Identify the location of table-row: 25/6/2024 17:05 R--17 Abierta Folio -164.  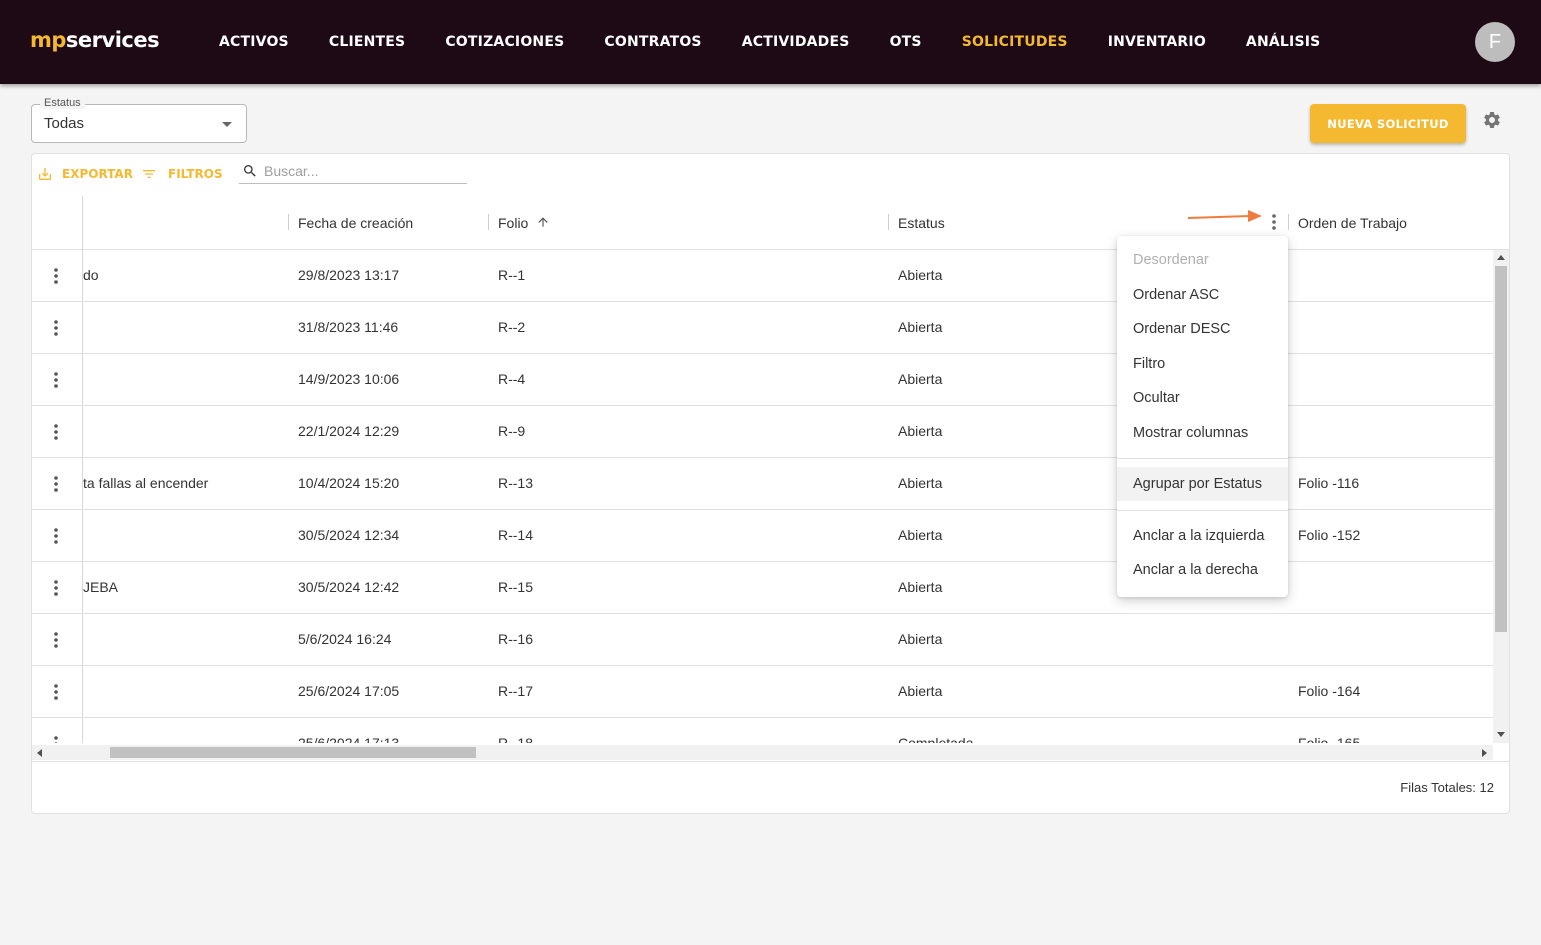
(762, 692).